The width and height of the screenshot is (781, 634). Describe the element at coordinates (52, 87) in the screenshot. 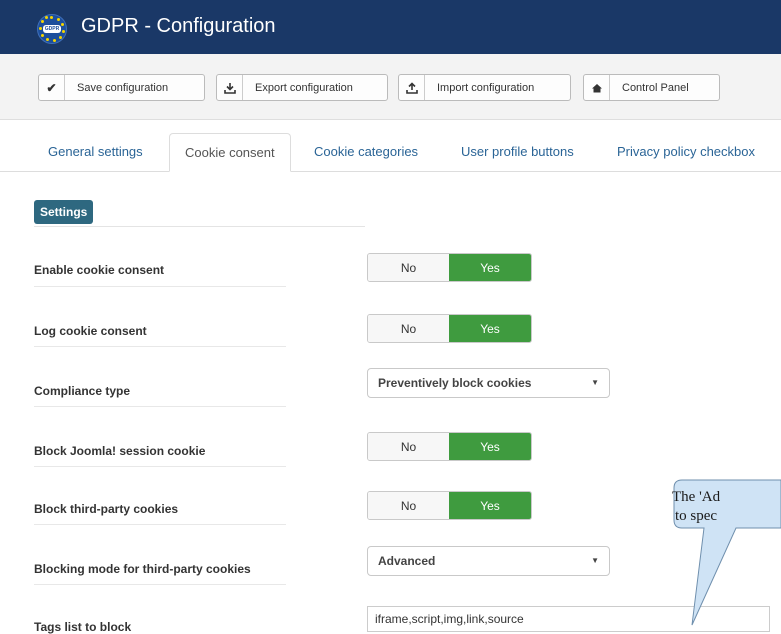

I see `check-icon: ✔` at that location.